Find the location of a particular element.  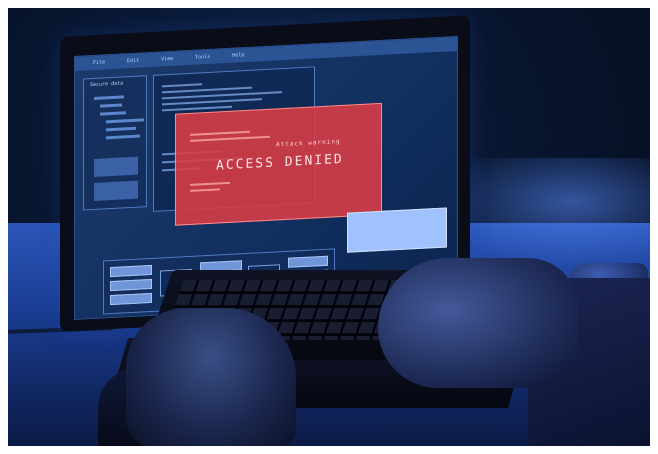

status-box is located at coordinates (397, 230).